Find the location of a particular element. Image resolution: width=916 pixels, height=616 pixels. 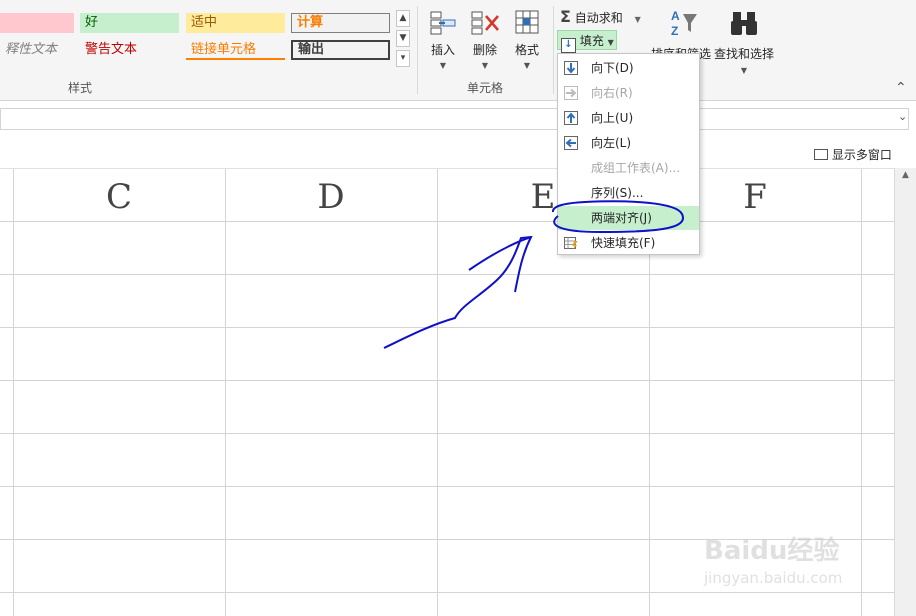

hand-drawn-annotation is located at coordinates (533, 274).